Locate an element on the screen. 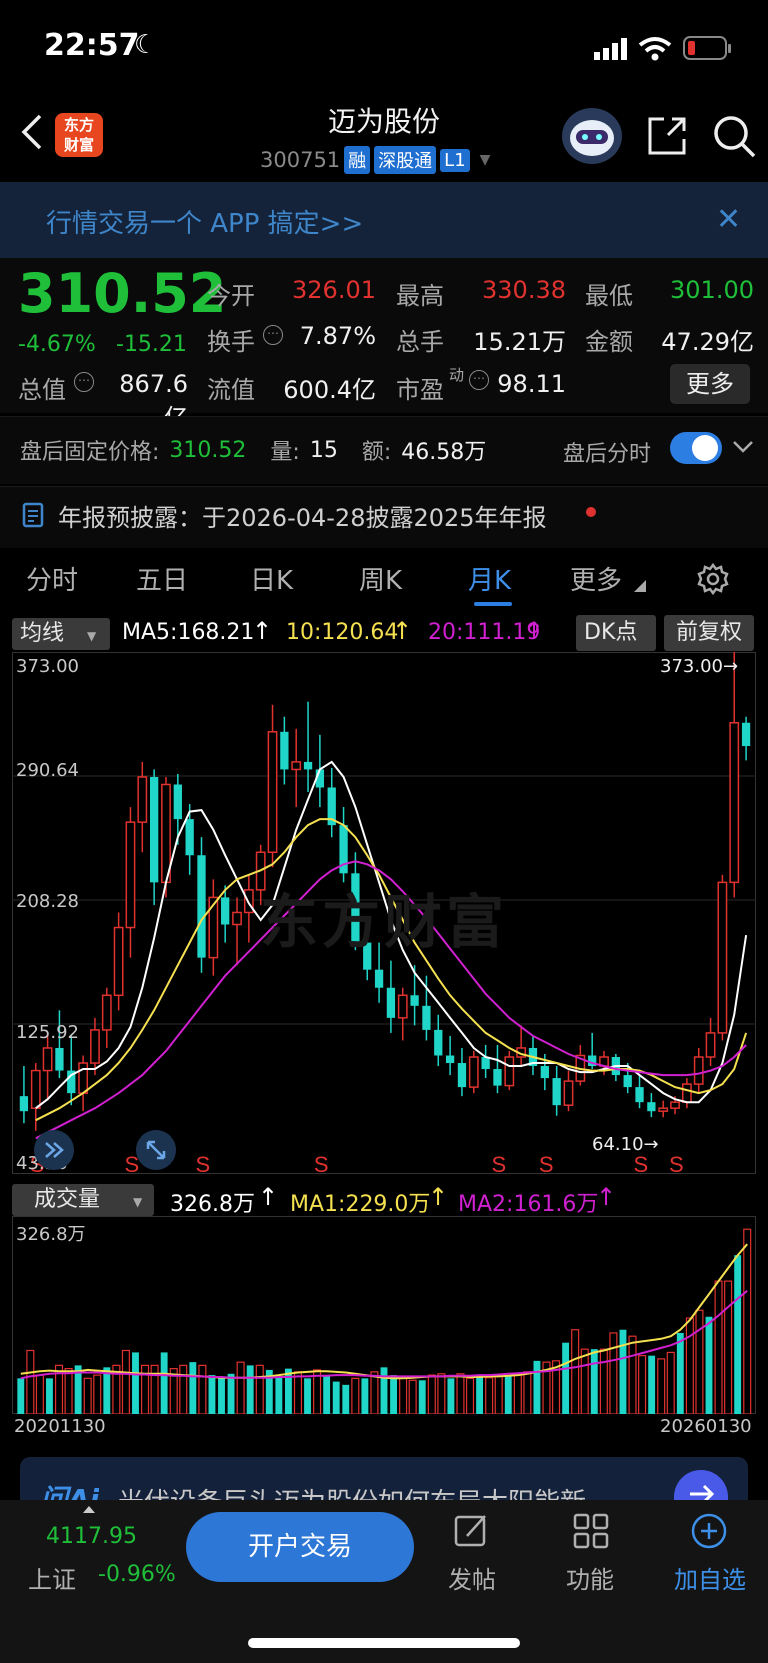  info-icon: ⋯ is located at coordinates (84, 382).